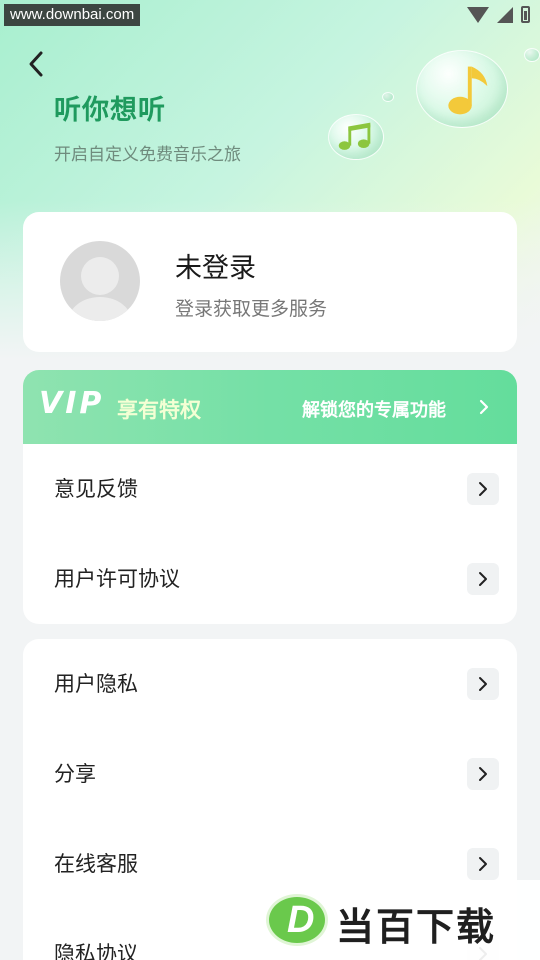 The height and width of the screenshot is (960, 540). I want to click on default-avatar-icon, so click(100, 281).